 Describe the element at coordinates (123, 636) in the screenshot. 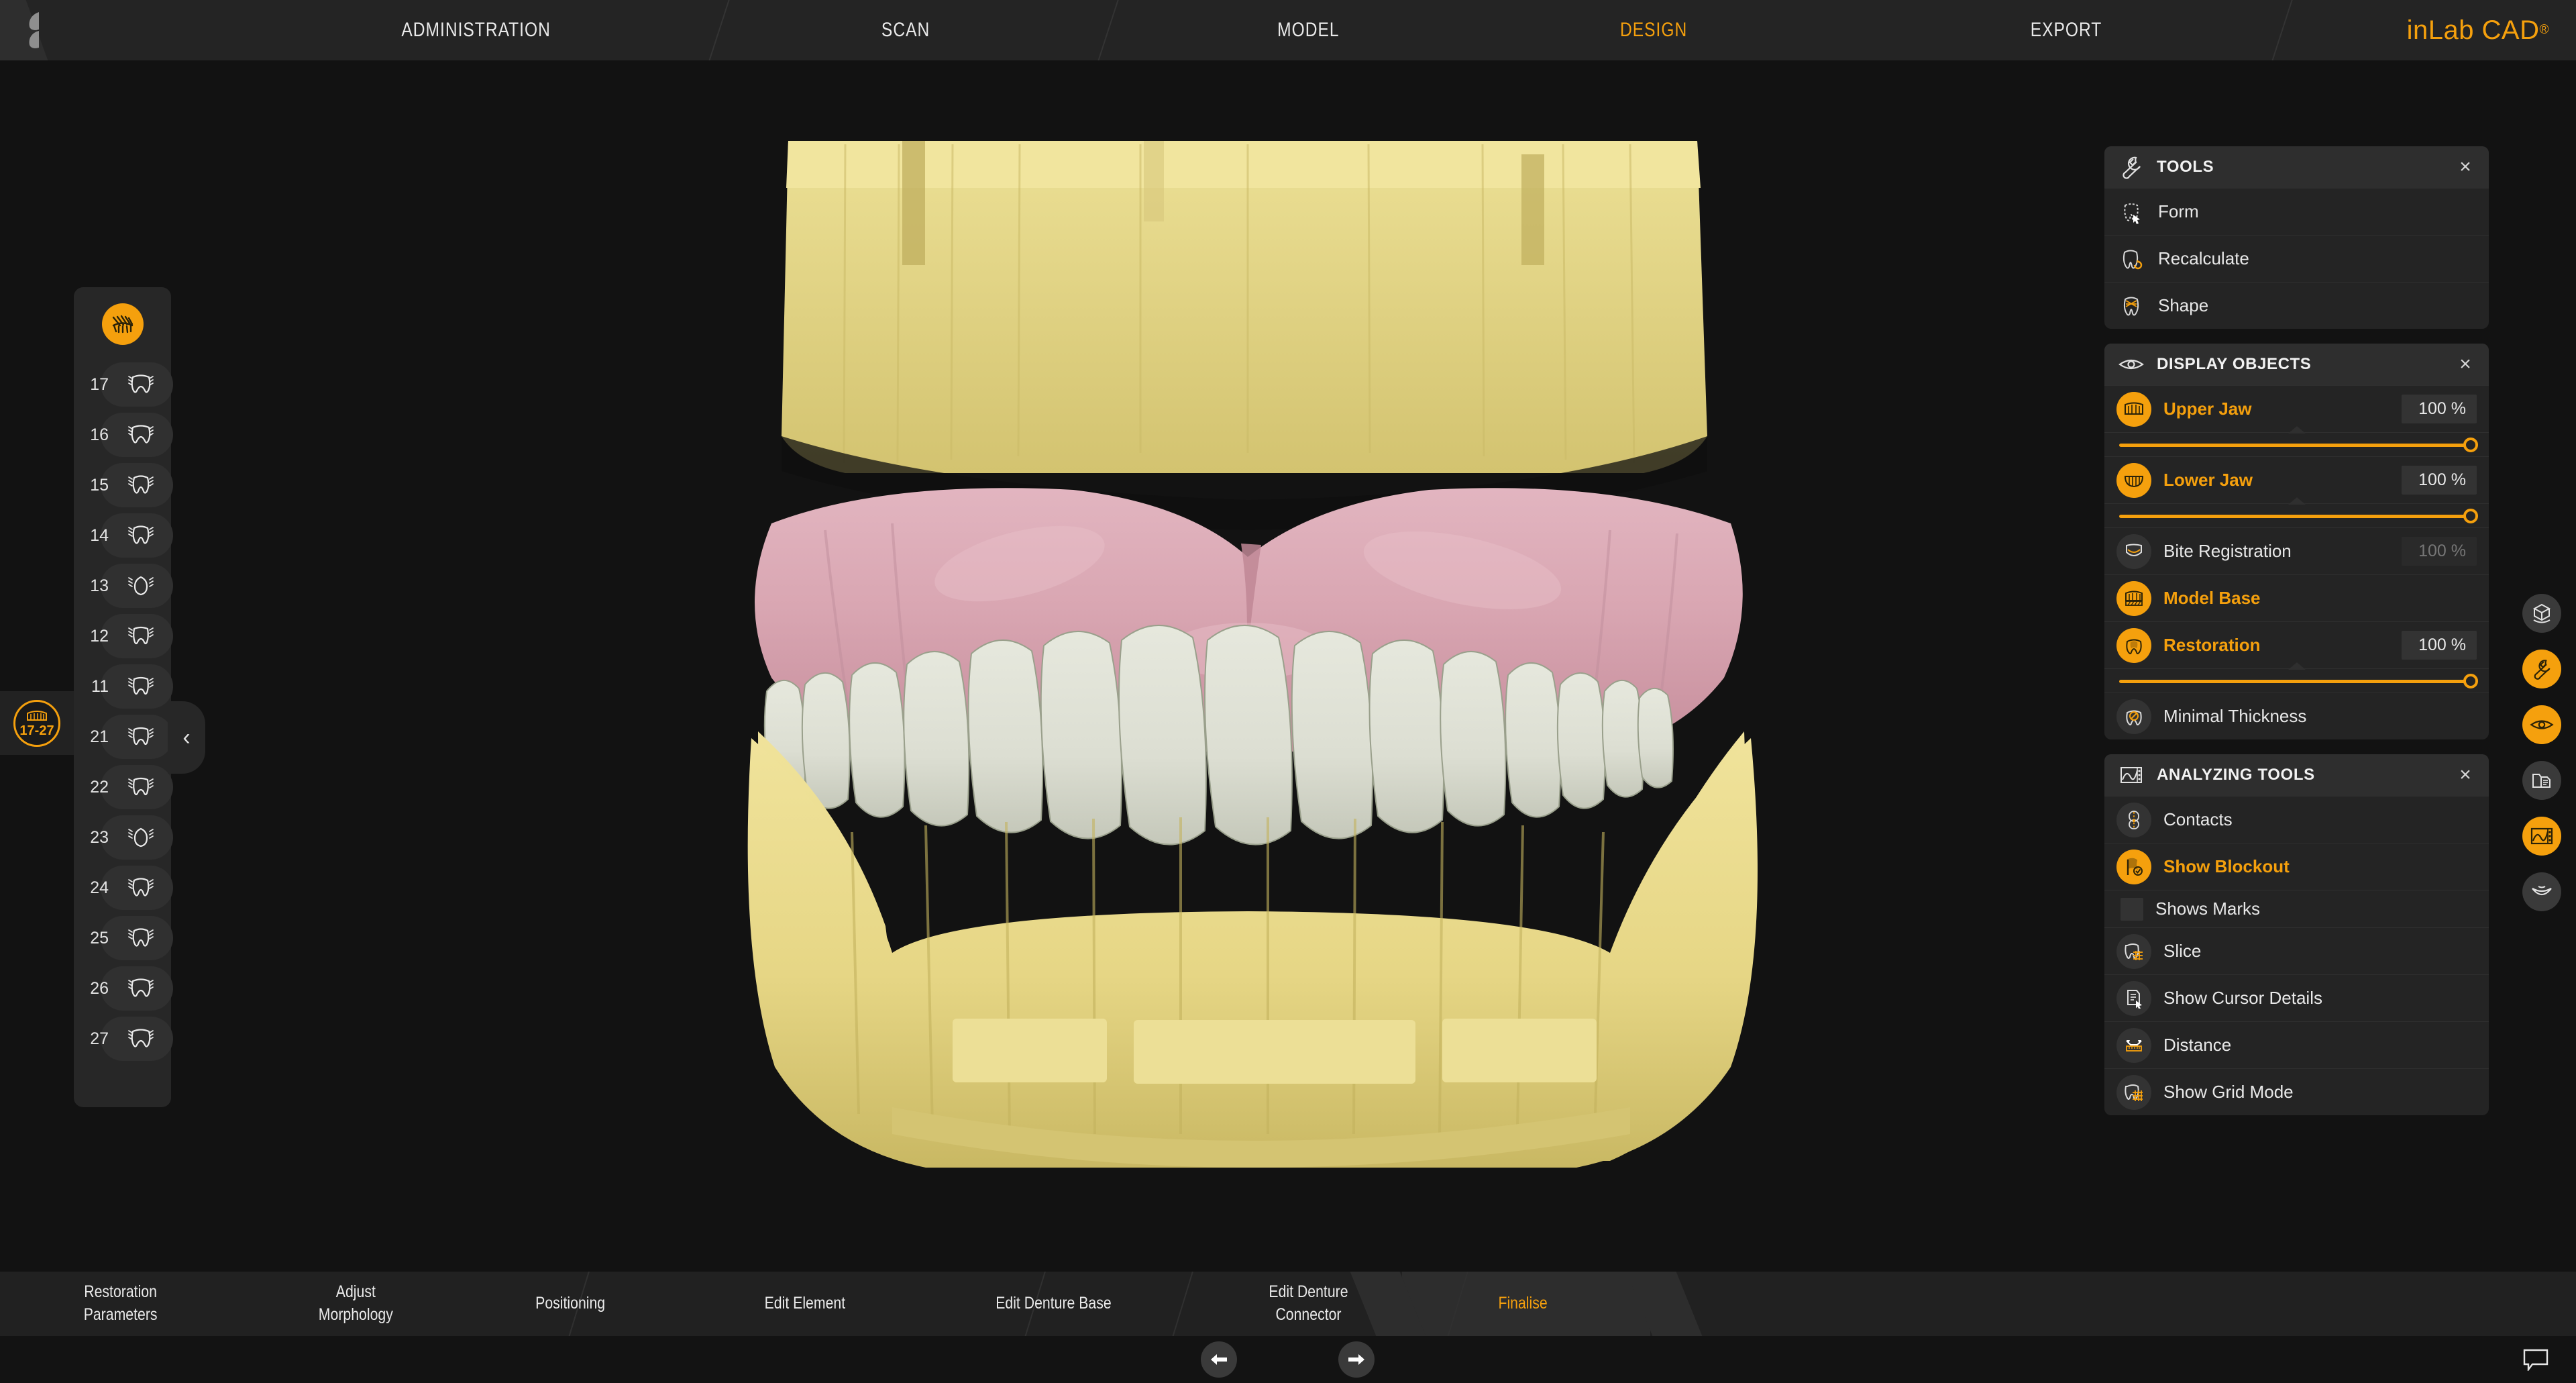

I see `tooth-item-12: 12` at that location.